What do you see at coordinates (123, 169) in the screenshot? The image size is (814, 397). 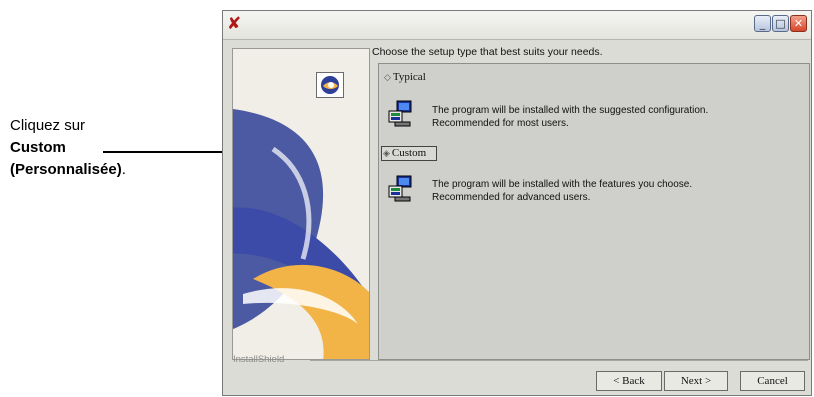 I see `callout-line-3-end: .` at bounding box center [123, 169].